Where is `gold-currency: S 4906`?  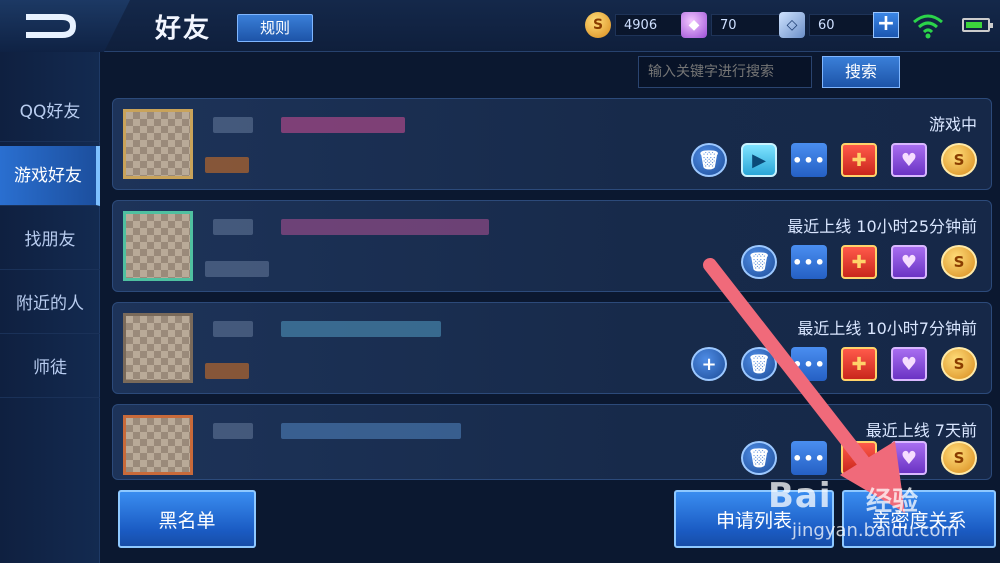
gold-currency: S 4906 is located at coordinates (635, 25).